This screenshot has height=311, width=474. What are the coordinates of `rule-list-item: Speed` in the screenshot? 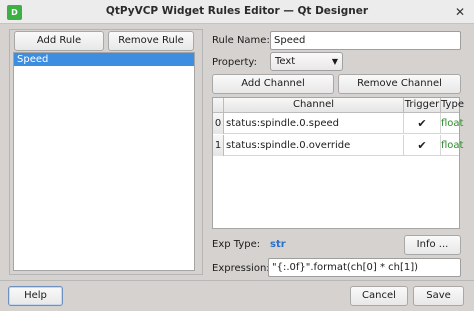 It's located at (104, 59).